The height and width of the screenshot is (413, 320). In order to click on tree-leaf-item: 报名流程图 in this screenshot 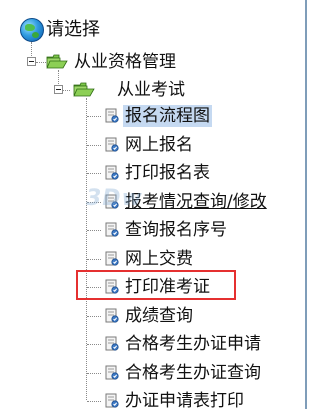, I will do `click(158, 116)`.